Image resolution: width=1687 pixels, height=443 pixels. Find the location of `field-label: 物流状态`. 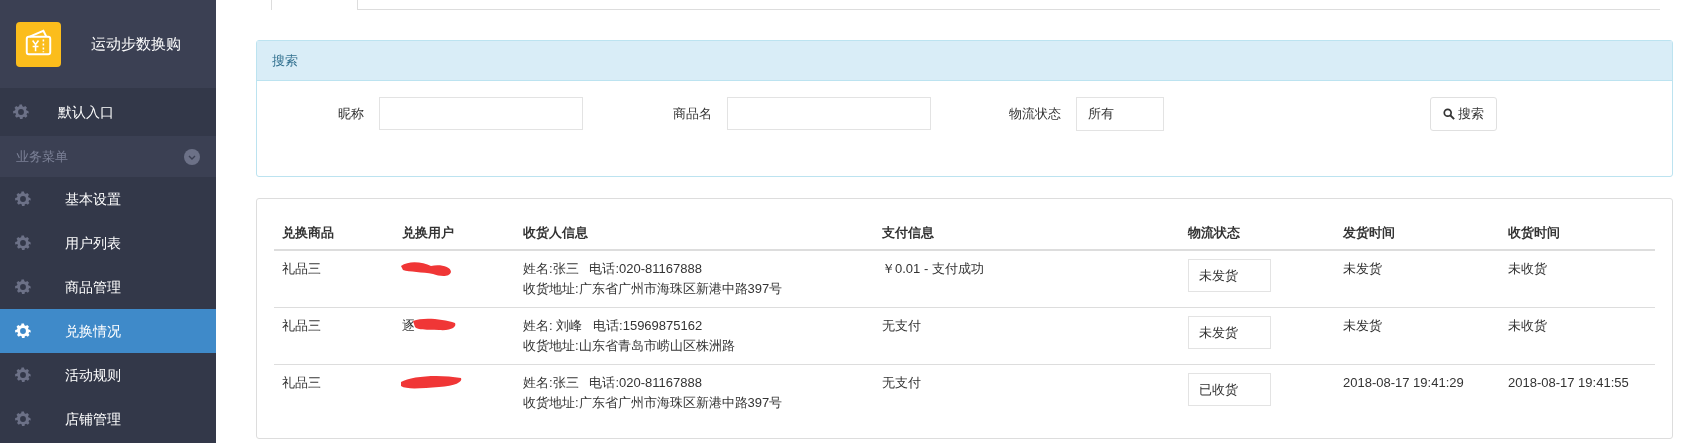

field-label: 物流状态 is located at coordinates (1035, 113).